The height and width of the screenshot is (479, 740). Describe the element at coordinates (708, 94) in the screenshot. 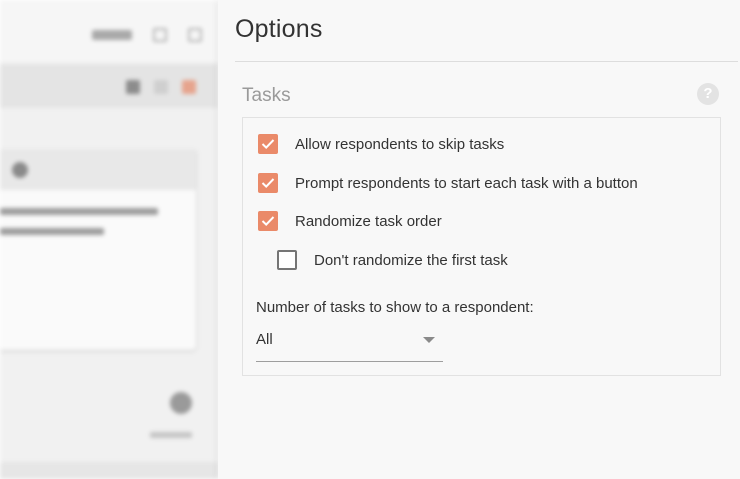

I see `help-circle-icon: ?` at that location.